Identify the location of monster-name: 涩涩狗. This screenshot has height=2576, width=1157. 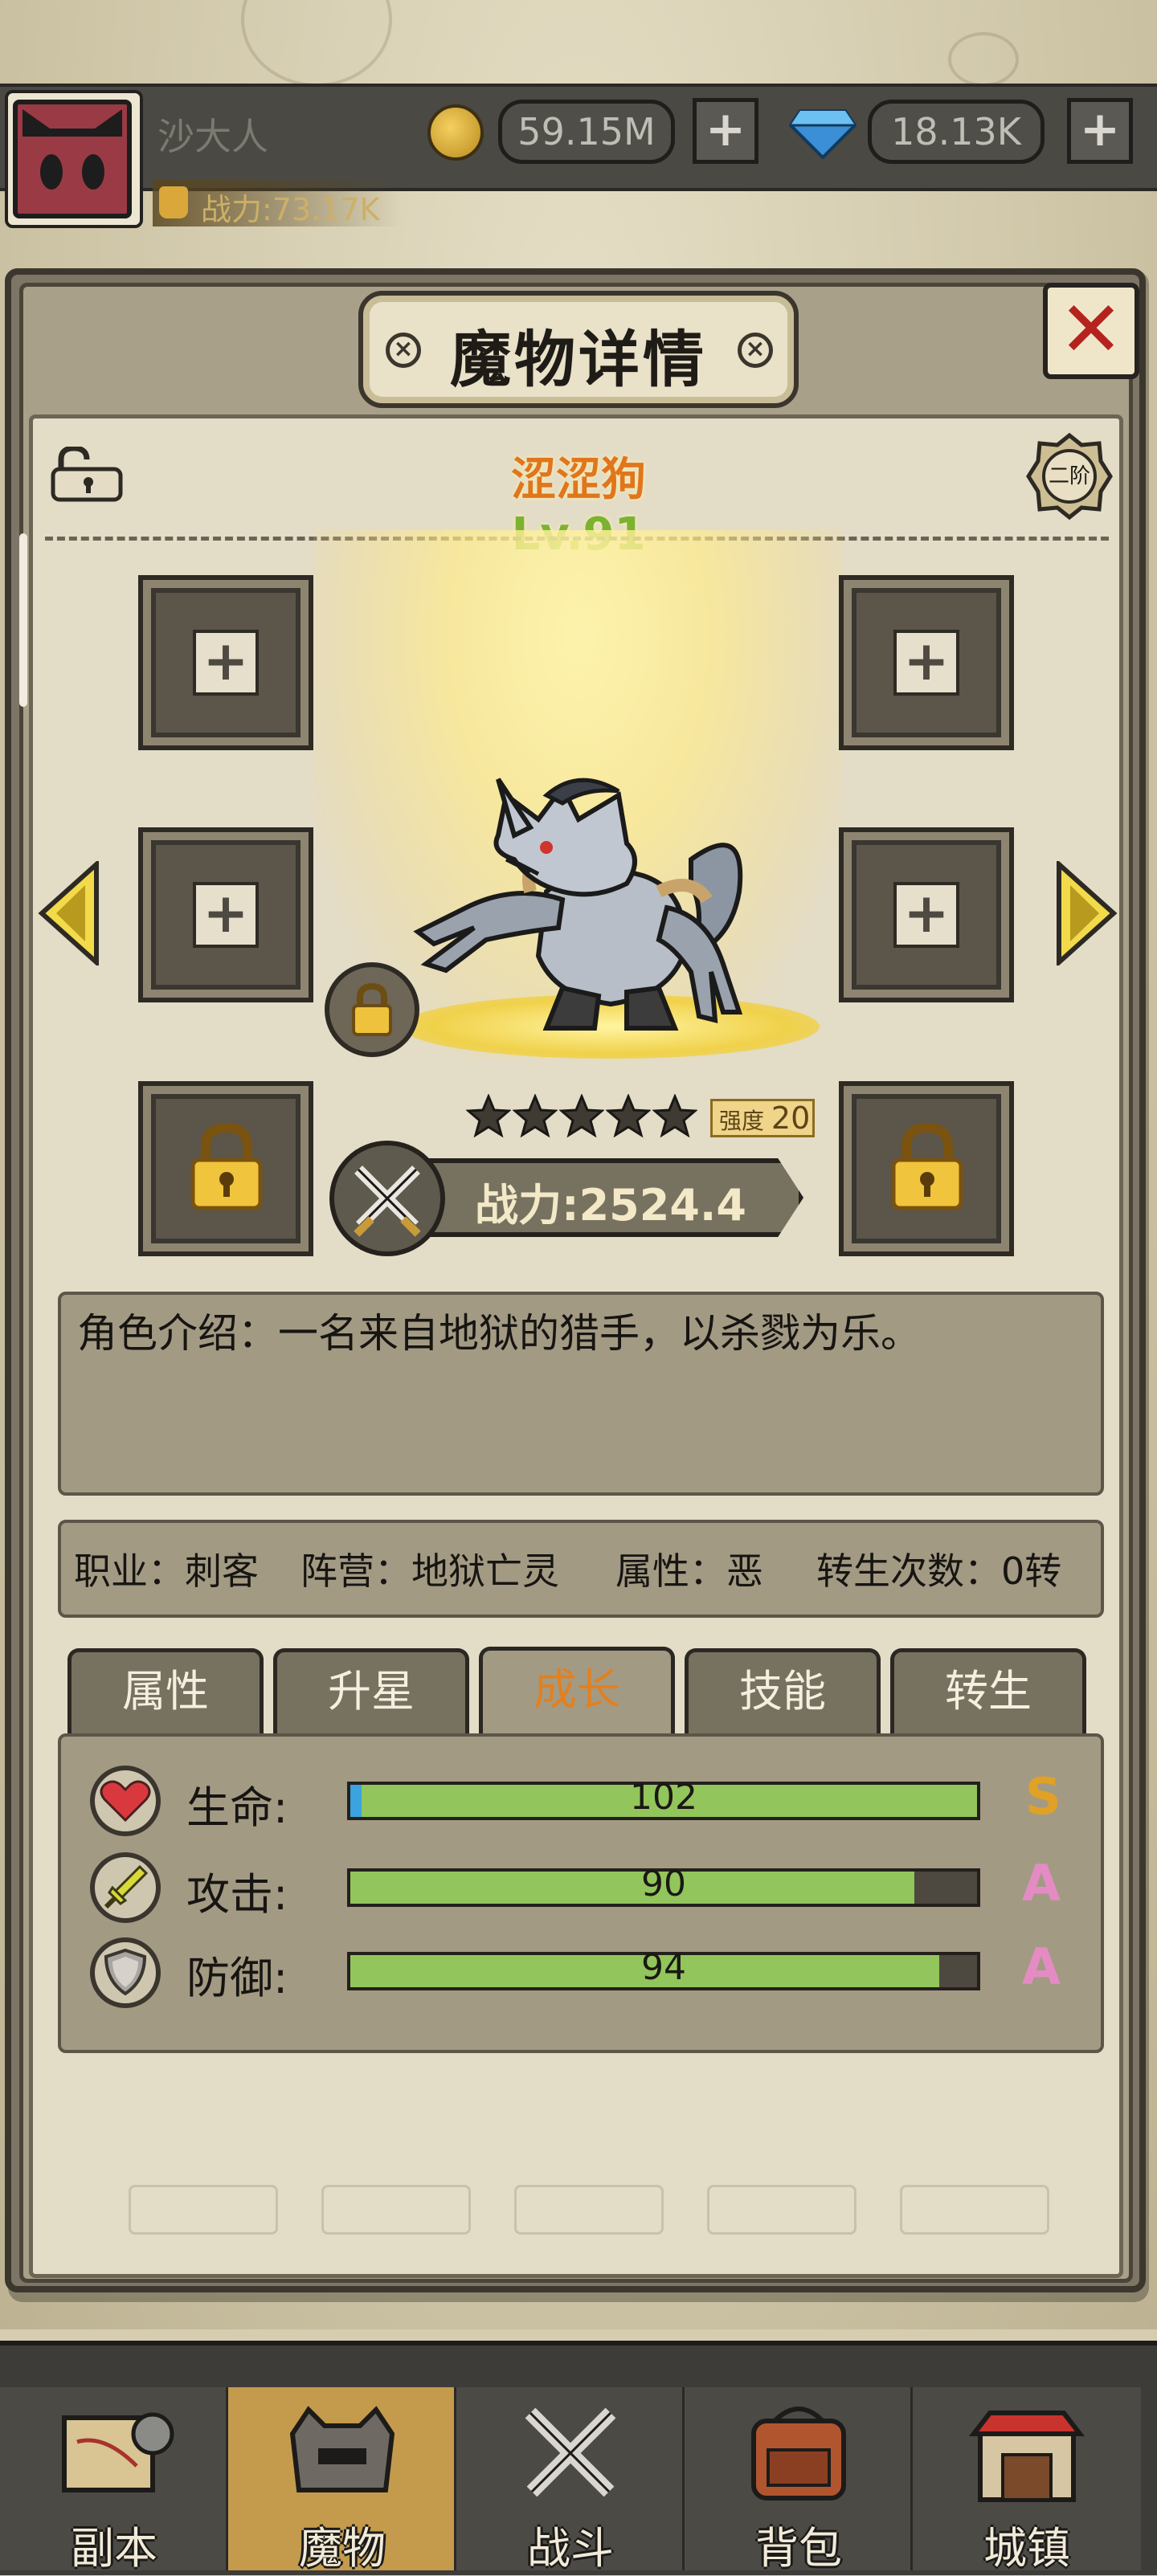
(578, 480).